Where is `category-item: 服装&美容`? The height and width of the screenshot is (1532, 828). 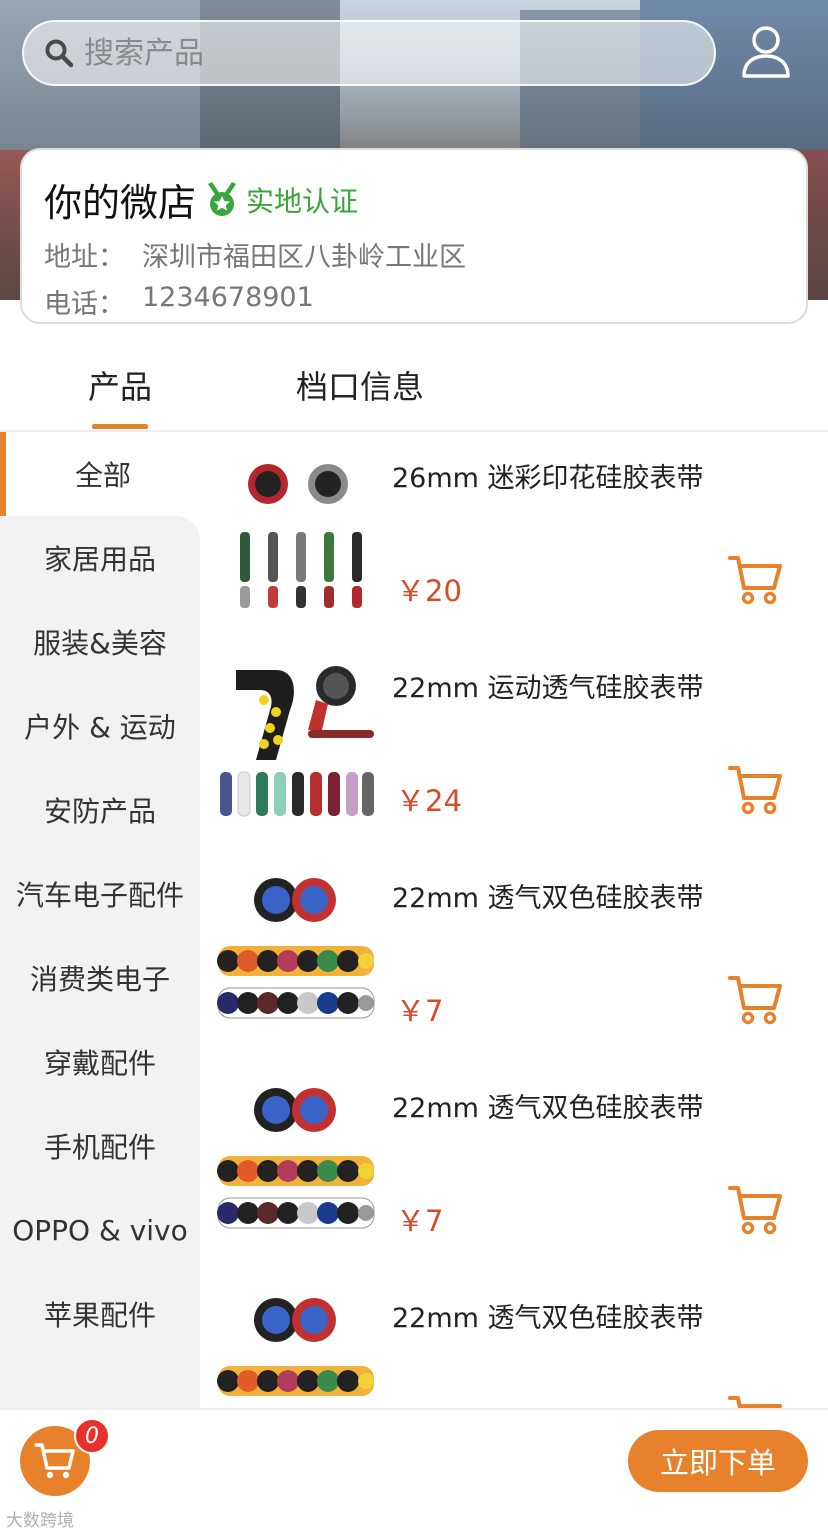
category-item: 服装&美容 is located at coordinates (100, 642).